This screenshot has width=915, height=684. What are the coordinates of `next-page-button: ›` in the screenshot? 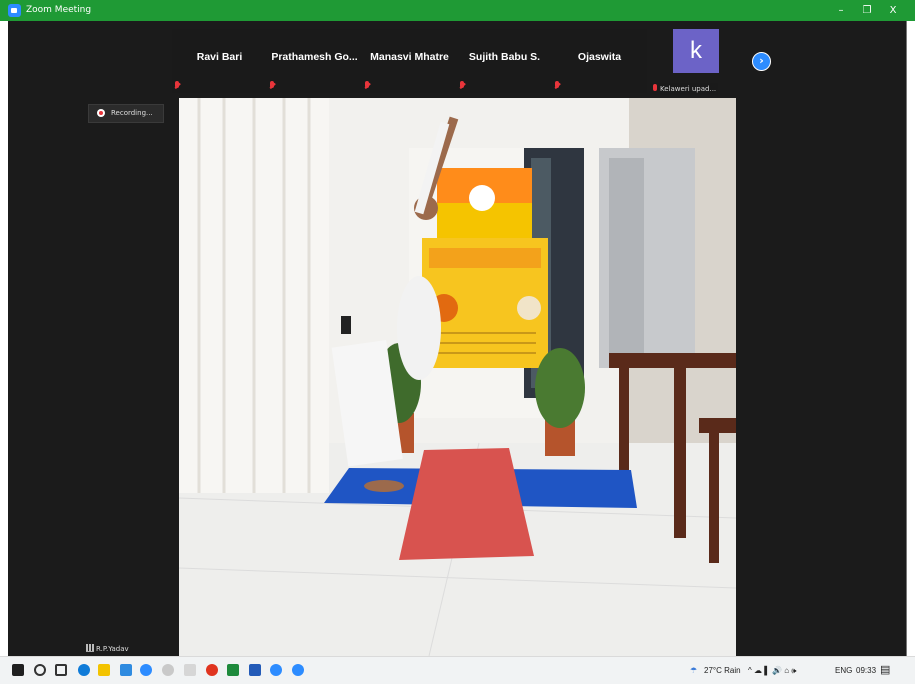 It's located at (761, 61).